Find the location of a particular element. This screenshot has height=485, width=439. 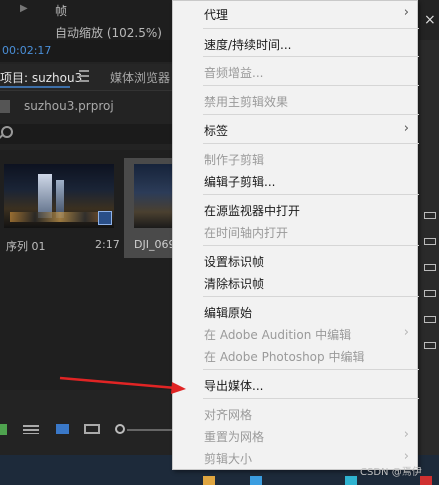

watermark: CSDN @焉伊 is located at coordinates (391, 472).